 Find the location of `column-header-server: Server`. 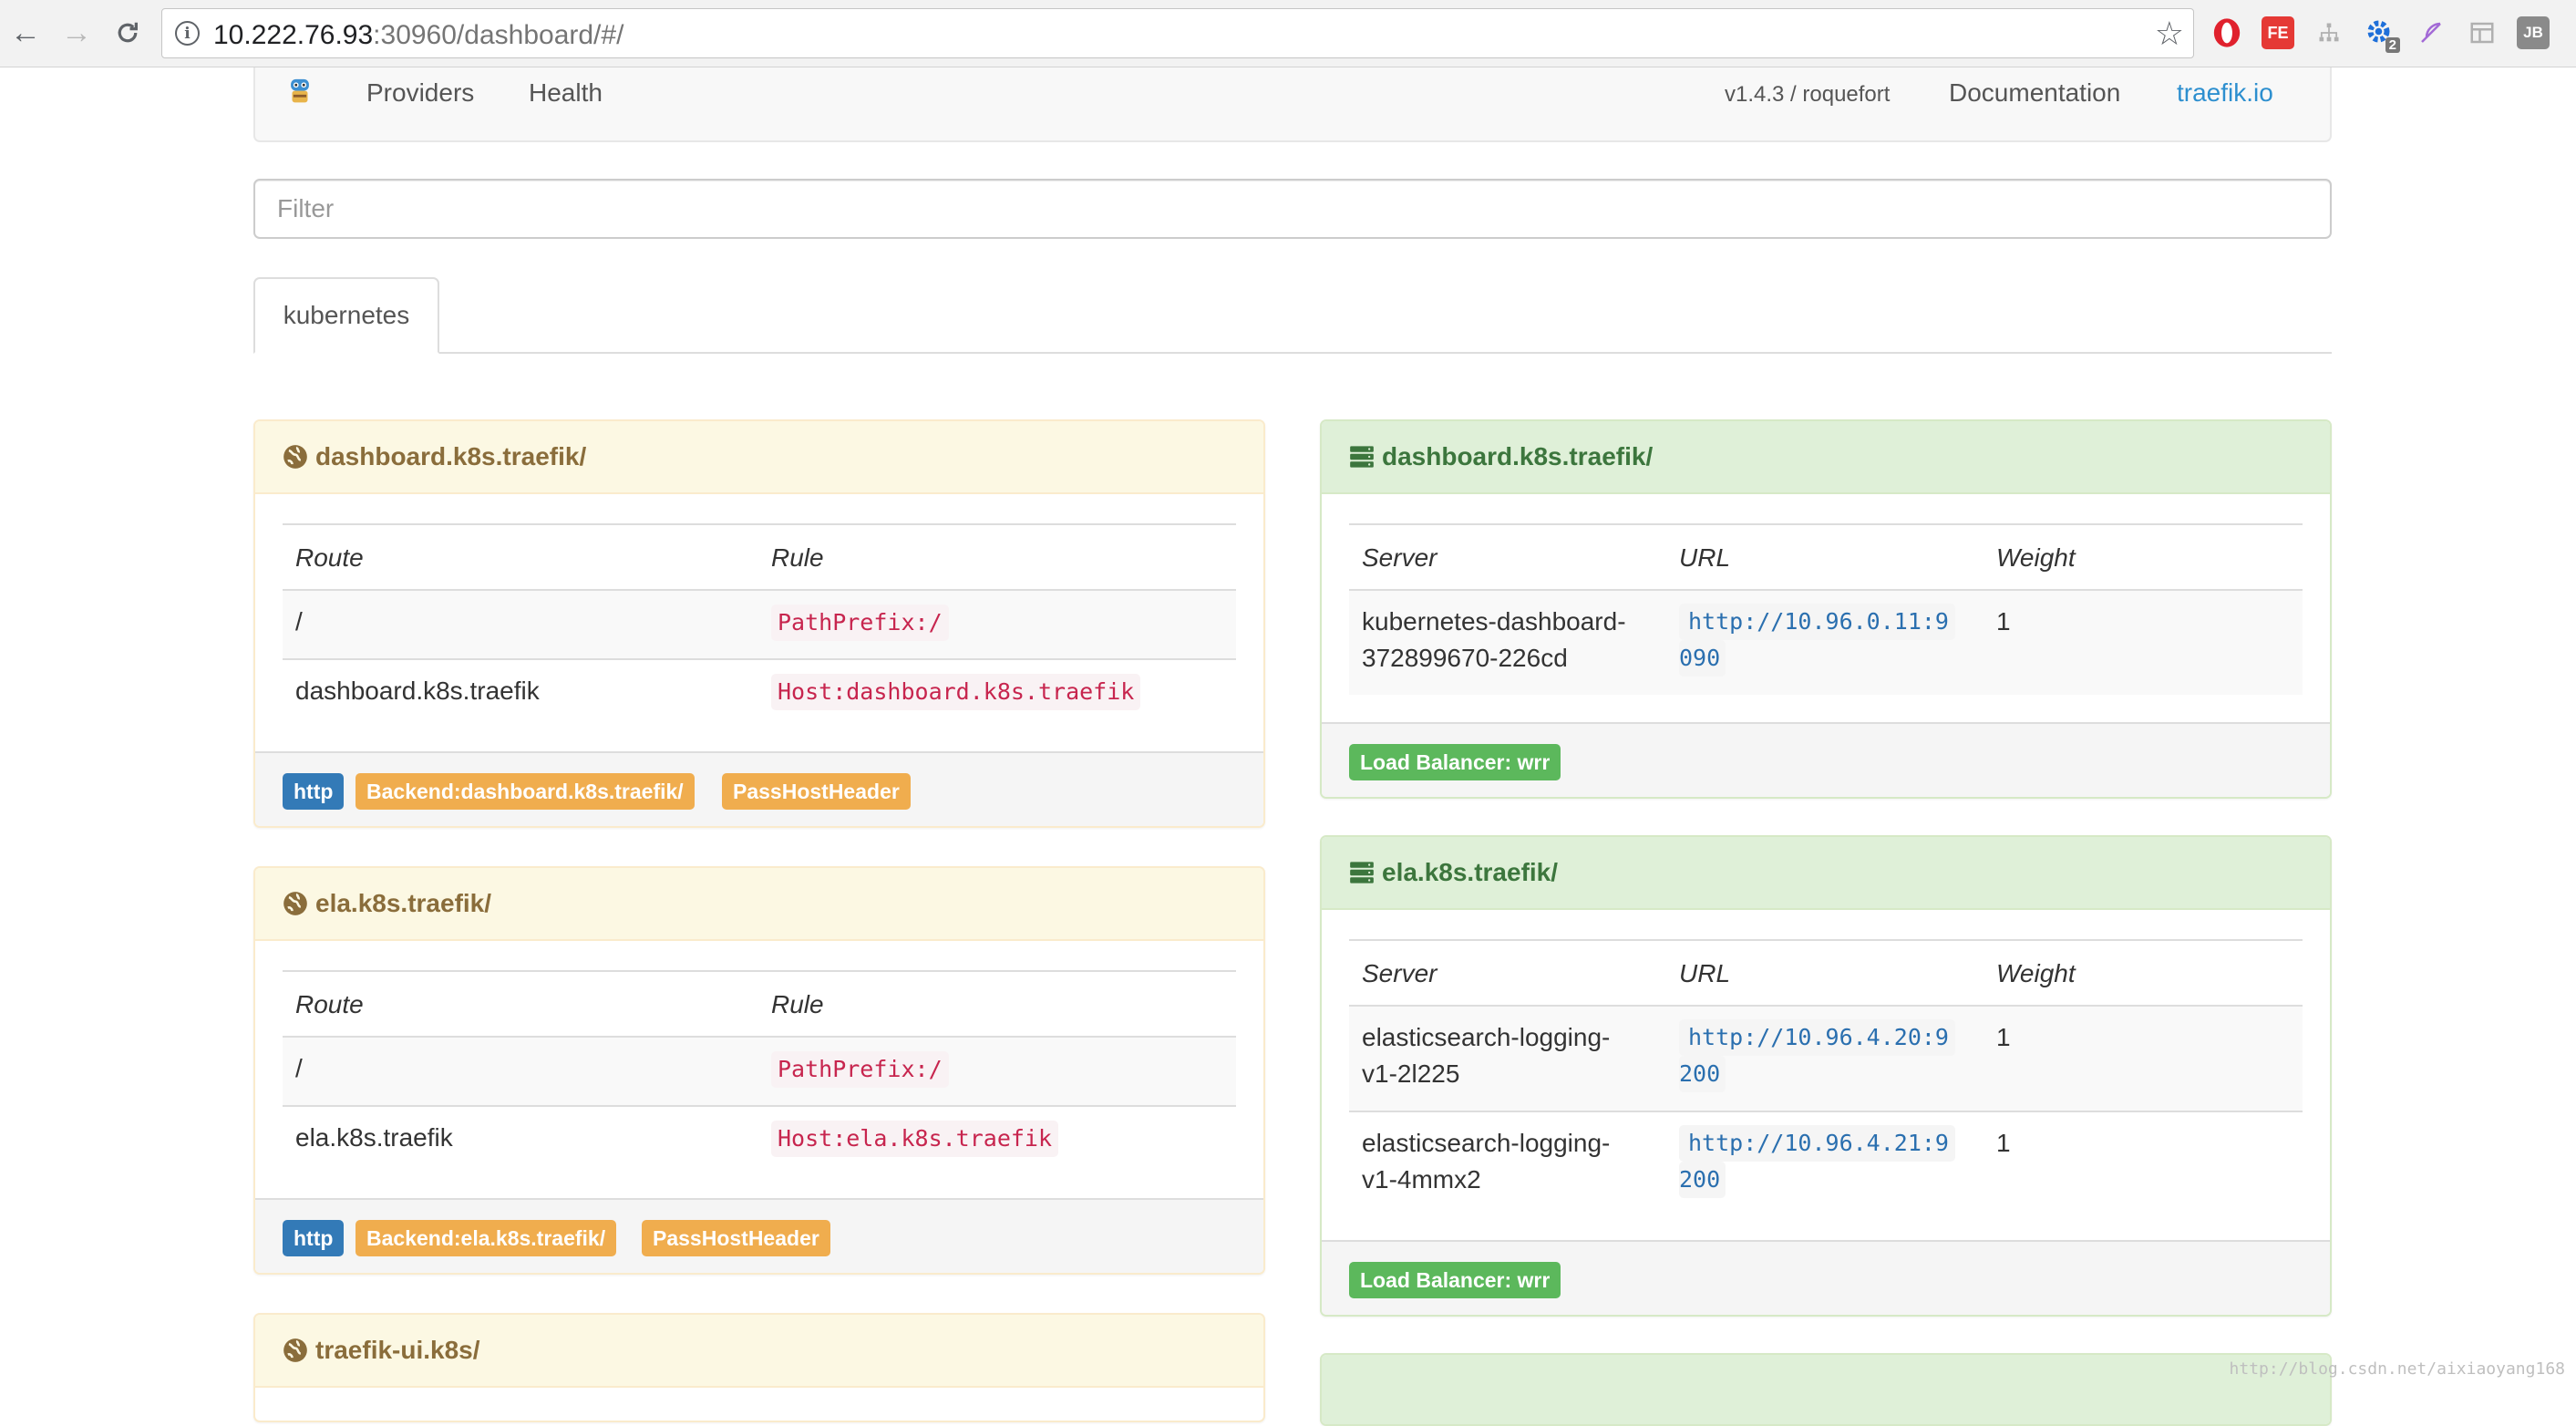

column-header-server: Server is located at coordinates (1399, 550).